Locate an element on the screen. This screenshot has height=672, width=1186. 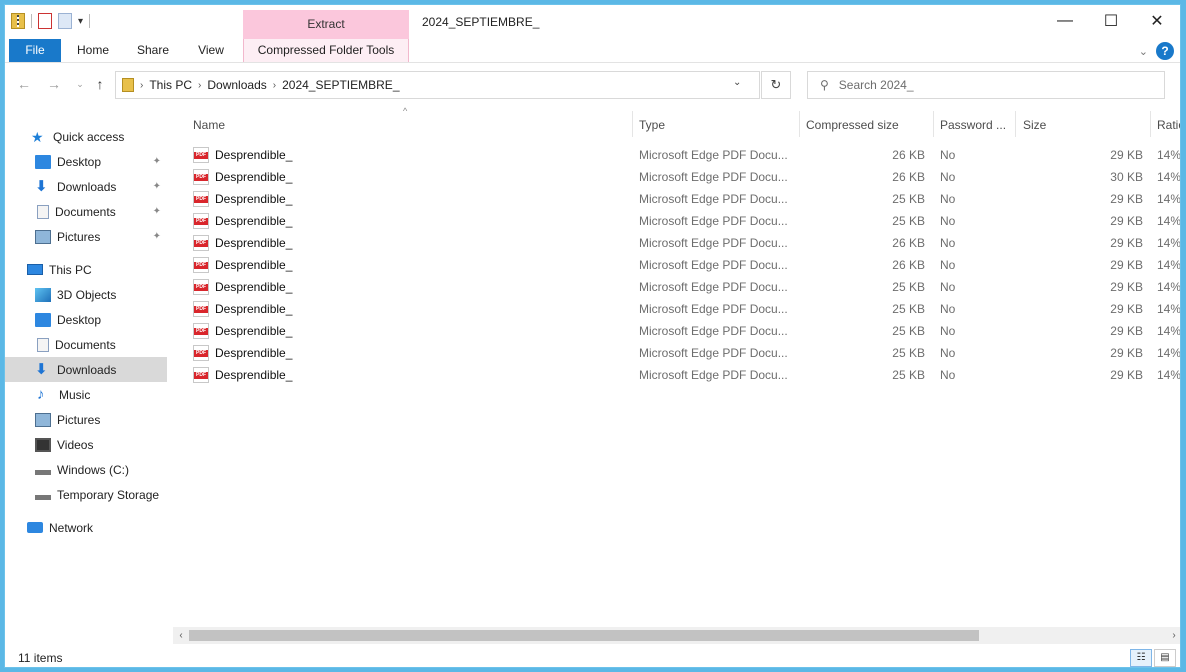
large-icons-view-button: ▤ is located at coordinates (1165, 658).